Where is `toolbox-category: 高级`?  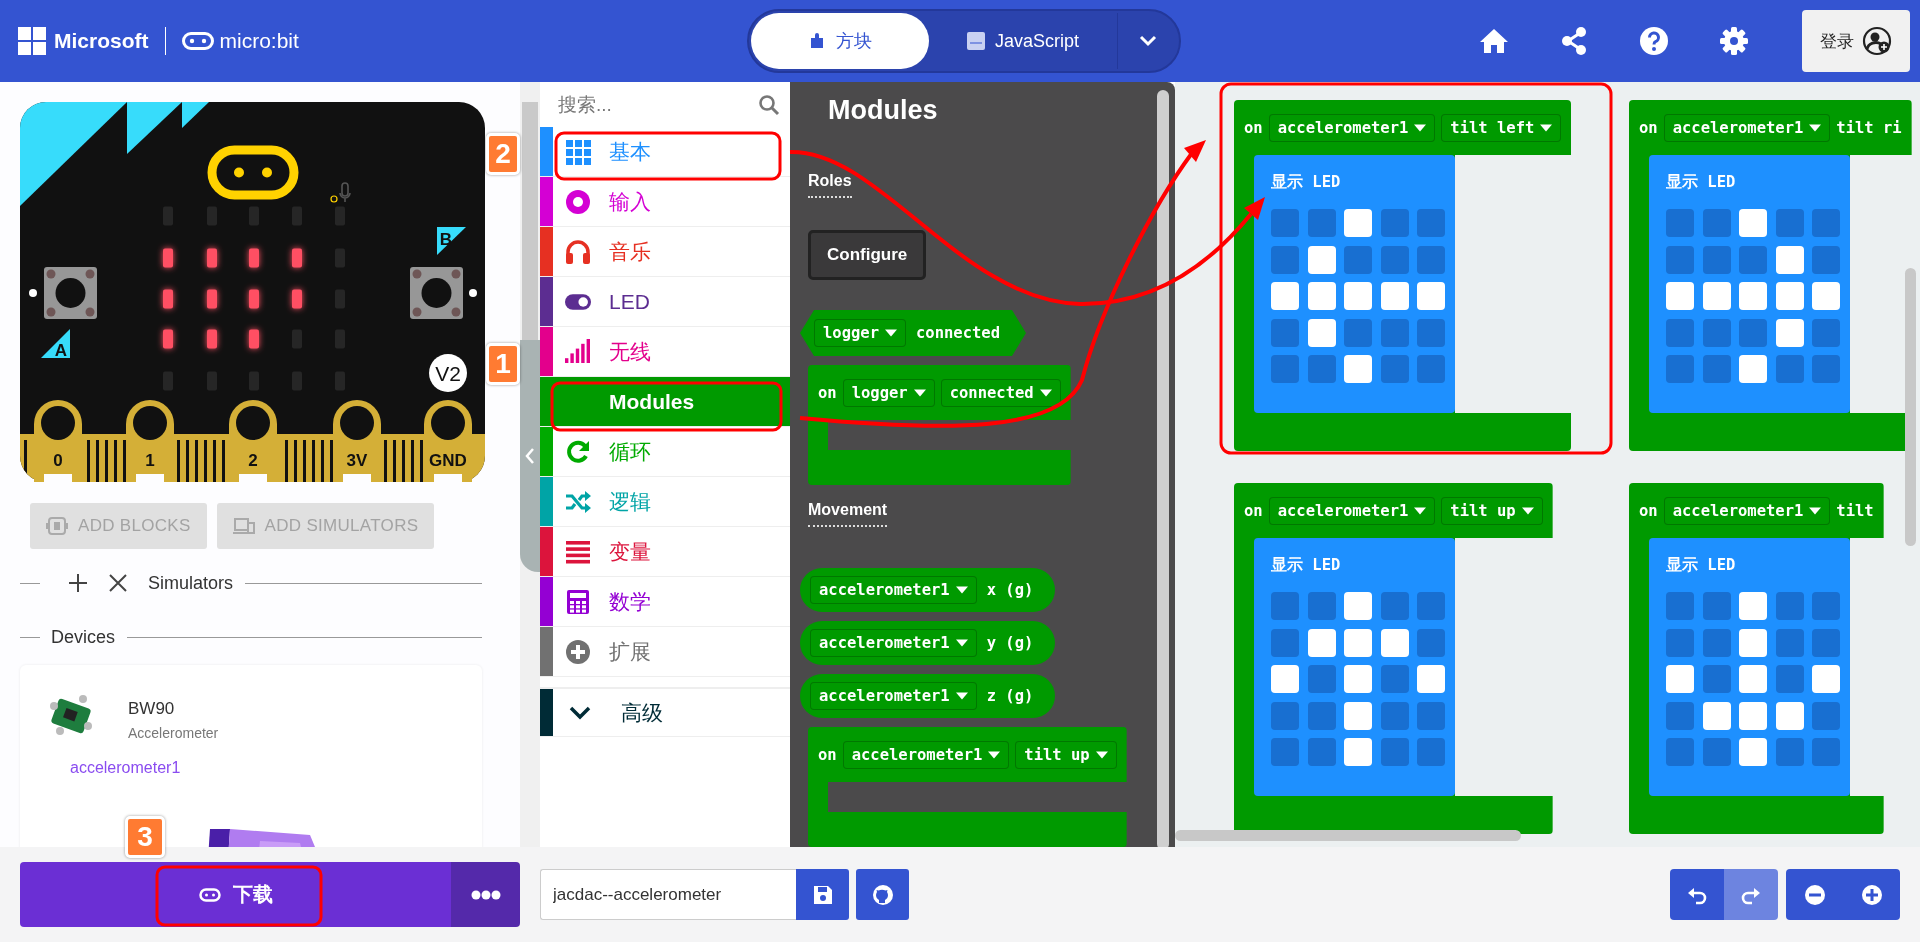 toolbox-category: 高级 is located at coordinates (665, 712).